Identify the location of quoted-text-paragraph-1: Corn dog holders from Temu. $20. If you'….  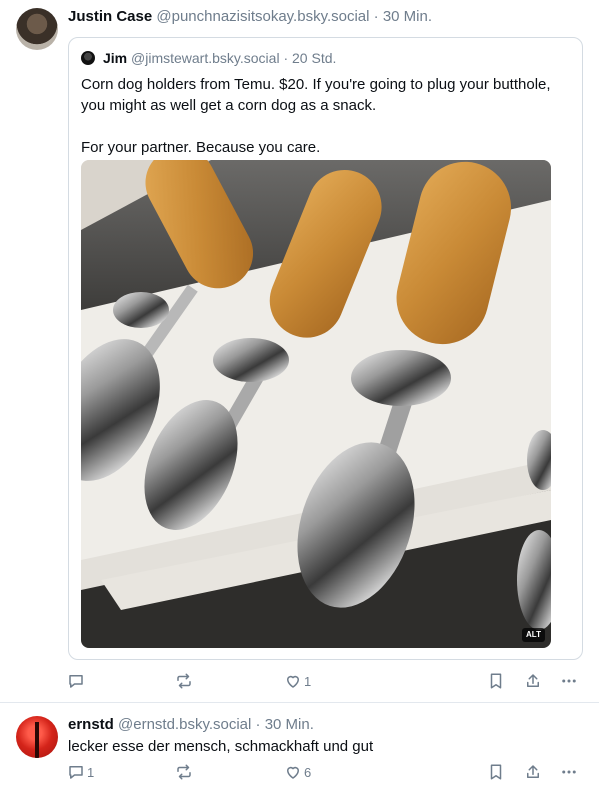
(316, 95).